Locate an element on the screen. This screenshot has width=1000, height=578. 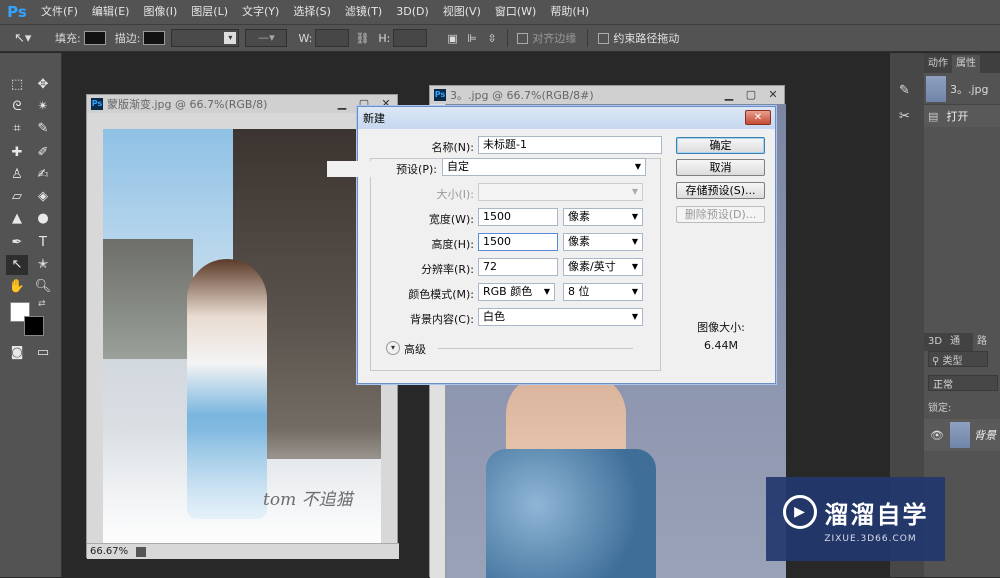
width-input: 1500 is located at coordinates (518, 217).